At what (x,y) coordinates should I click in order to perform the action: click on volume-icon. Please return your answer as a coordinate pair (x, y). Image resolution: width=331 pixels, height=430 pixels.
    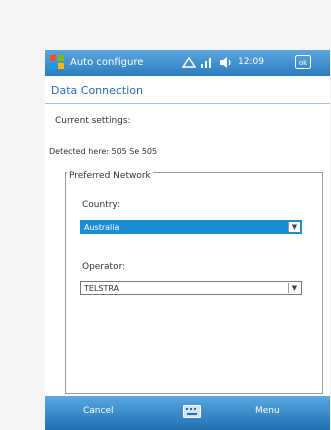
    Looking at the image, I should click on (226, 62).